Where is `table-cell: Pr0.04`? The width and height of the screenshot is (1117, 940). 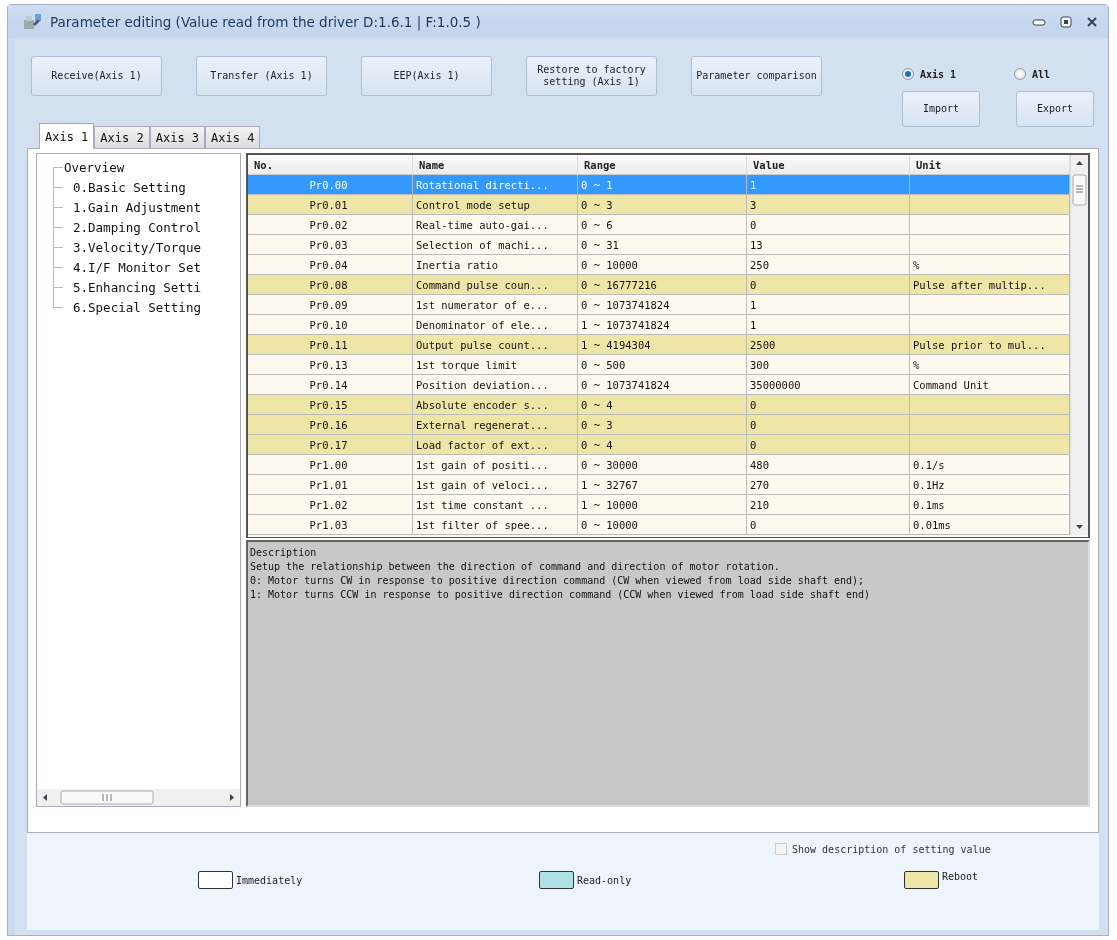
table-cell: Pr0.04 is located at coordinates (330, 265).